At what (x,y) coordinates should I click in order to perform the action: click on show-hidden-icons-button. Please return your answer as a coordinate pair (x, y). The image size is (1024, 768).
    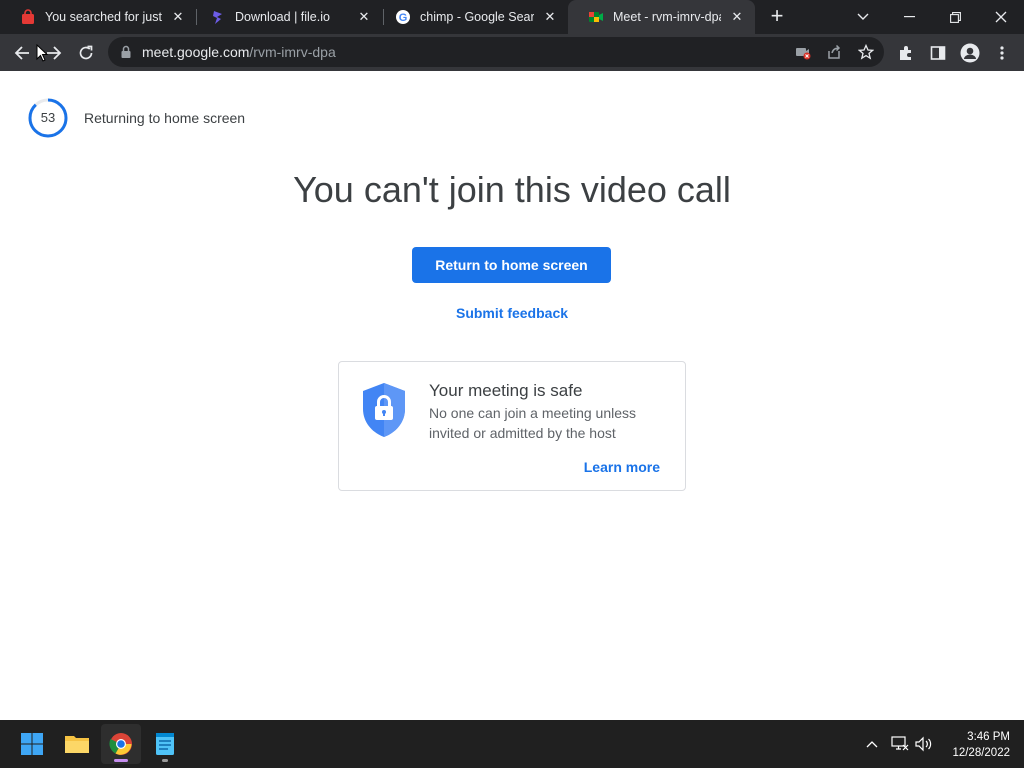
    Looking at the image, I should click on (872, 744).